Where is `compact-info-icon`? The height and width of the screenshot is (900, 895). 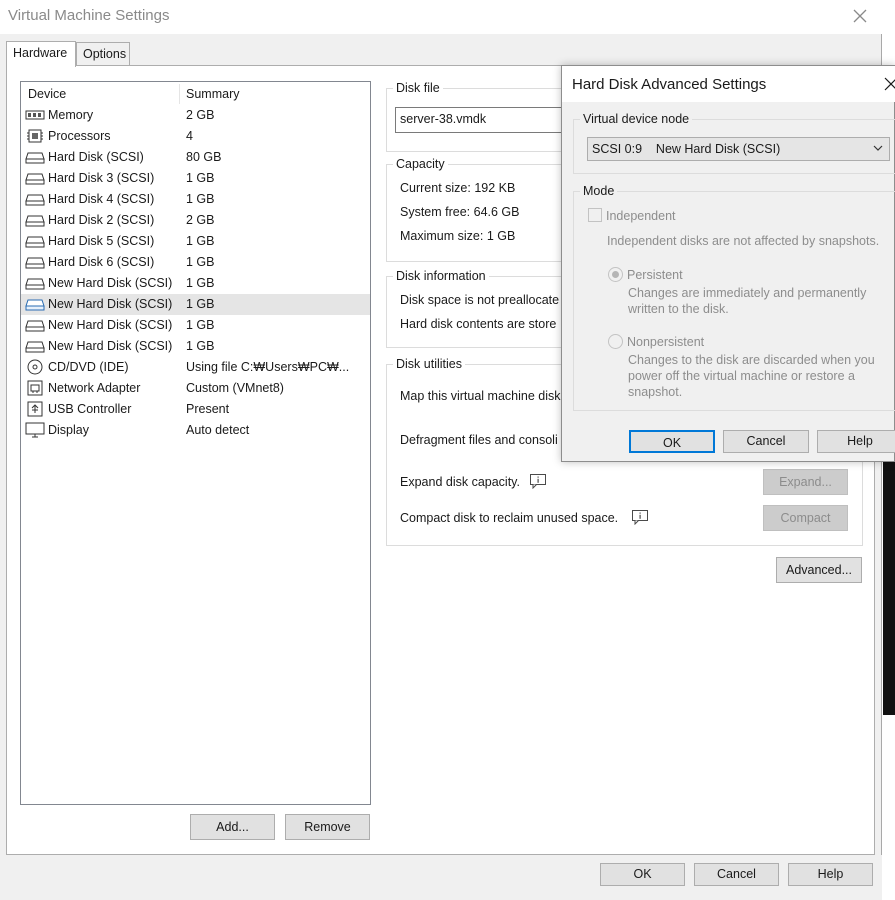 compact-info-icon is located at coordinates (640, 517).